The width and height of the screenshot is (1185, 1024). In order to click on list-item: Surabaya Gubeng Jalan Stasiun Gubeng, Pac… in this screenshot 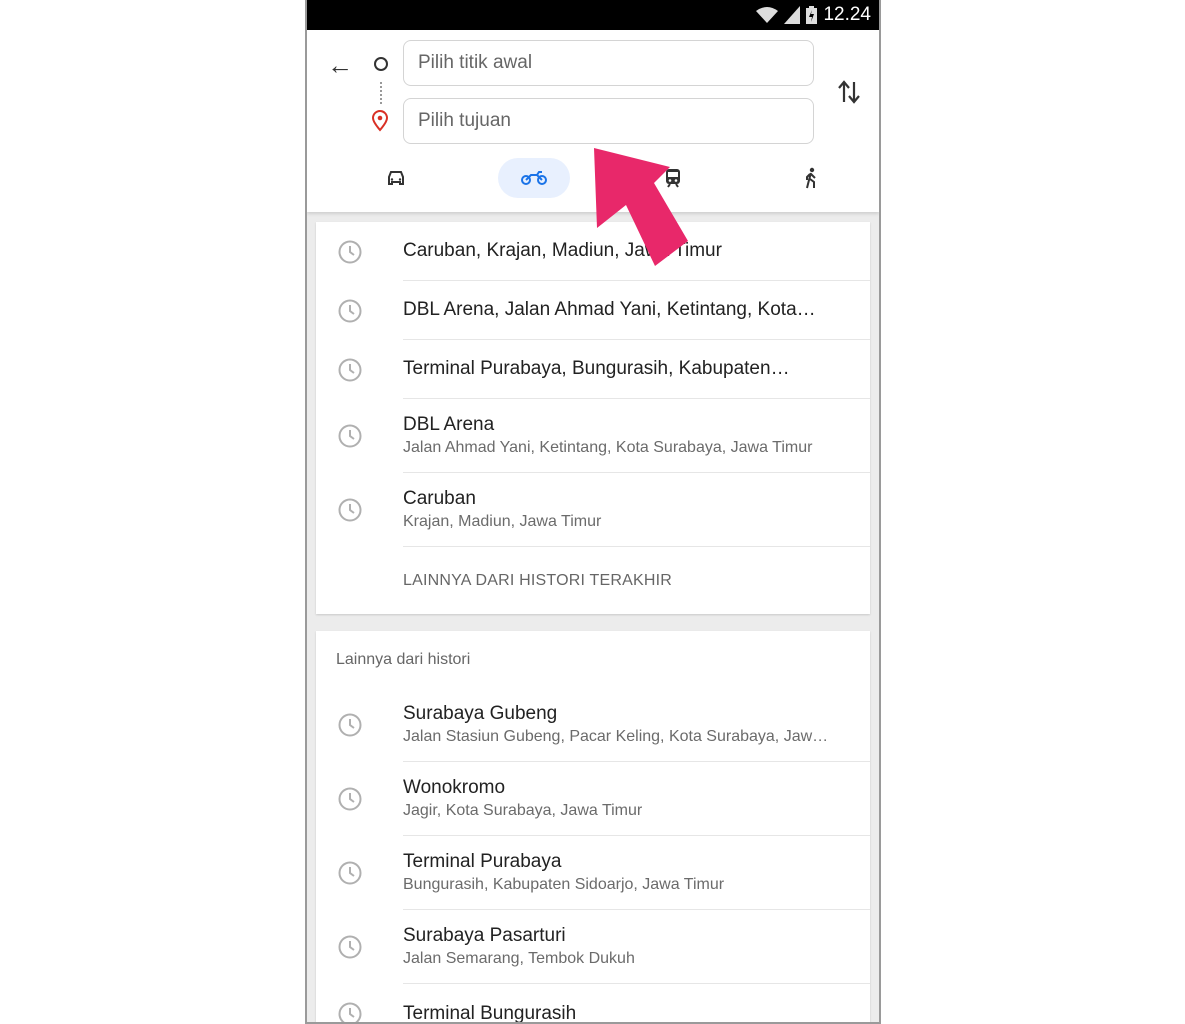, I will do `click(593, 725)`.